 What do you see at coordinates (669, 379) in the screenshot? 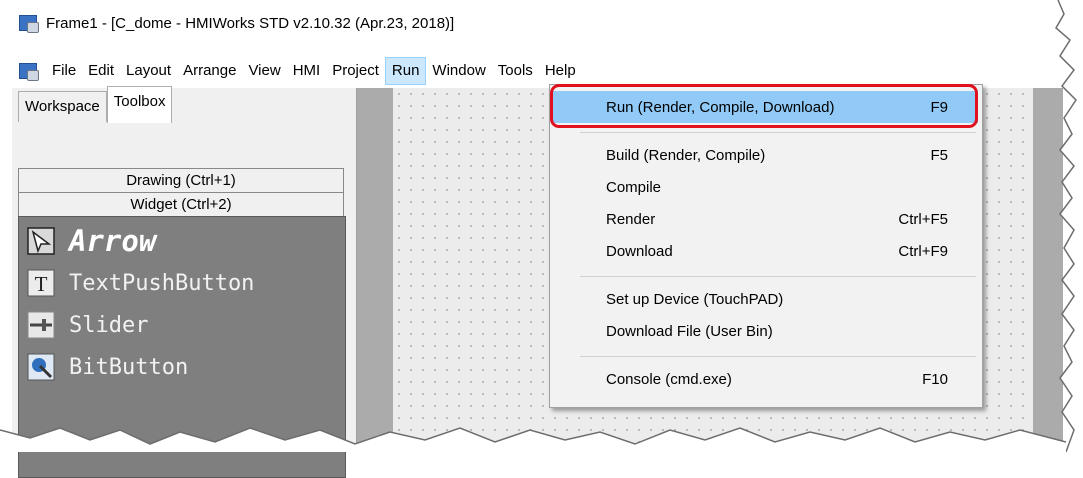
I see `menu-item-label: Console (cmd.exe)` at bounding box center [669, 379].